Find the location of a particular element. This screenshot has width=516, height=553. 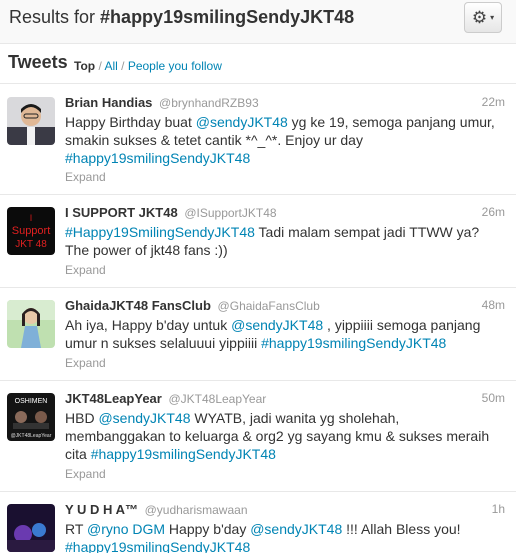

tweet-text-segment: RT is located at coordinates (76, 529).